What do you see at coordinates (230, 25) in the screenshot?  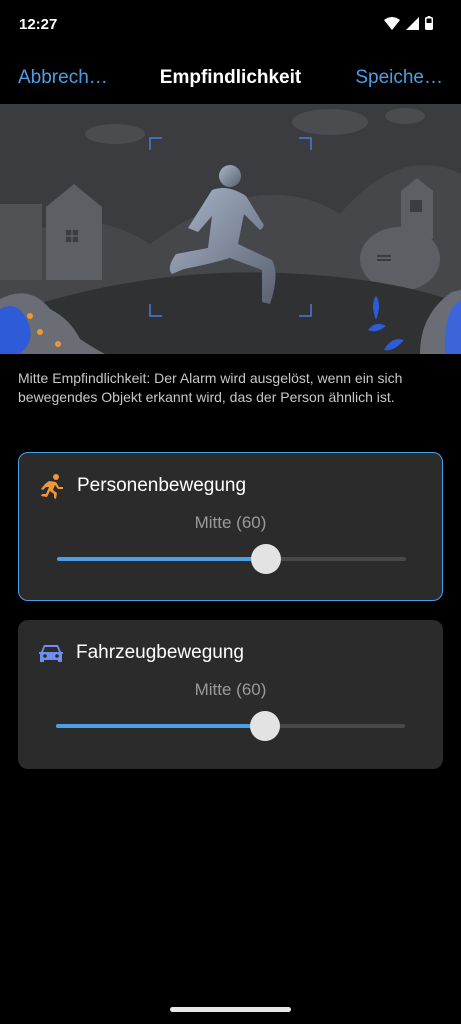 I see `status-bar: 12:27` at bounding box center [230, 25].